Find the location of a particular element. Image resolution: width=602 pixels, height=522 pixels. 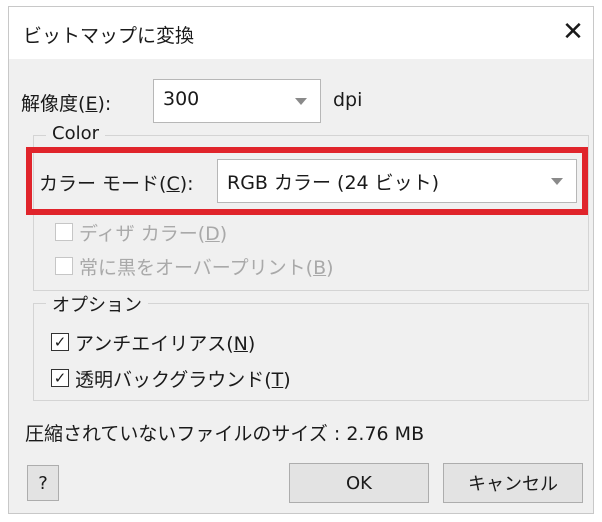

antialias-label-text: アンチエイリアス is located at coordinates (151, 344).